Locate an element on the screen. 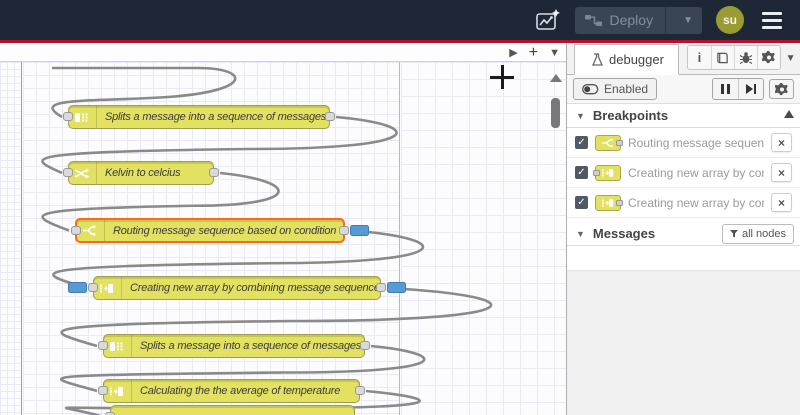 The height and width of the screenshot is (415, 800). tab-debugger-label: debugger is located at coordinates (636, 59).